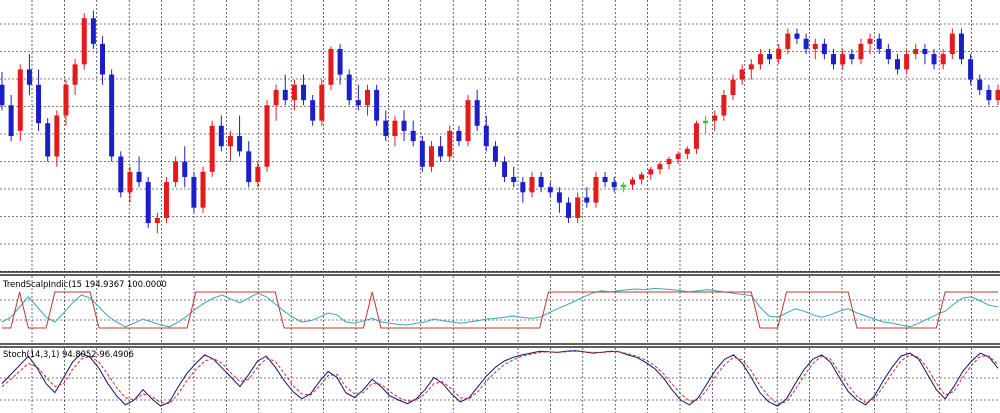  I want to click on trend-series-line, so click(500, 310).